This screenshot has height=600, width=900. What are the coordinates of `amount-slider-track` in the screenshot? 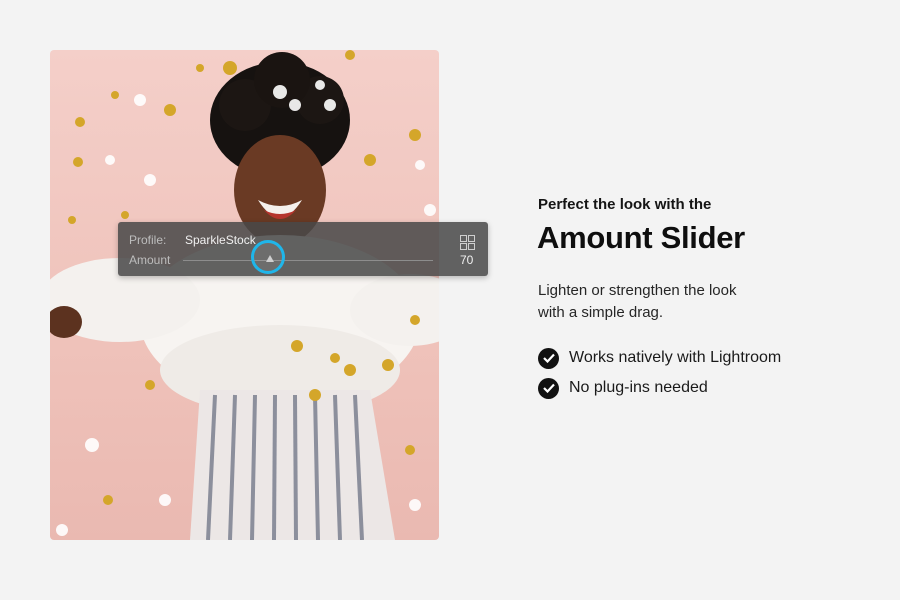 It's located at (308, 260).